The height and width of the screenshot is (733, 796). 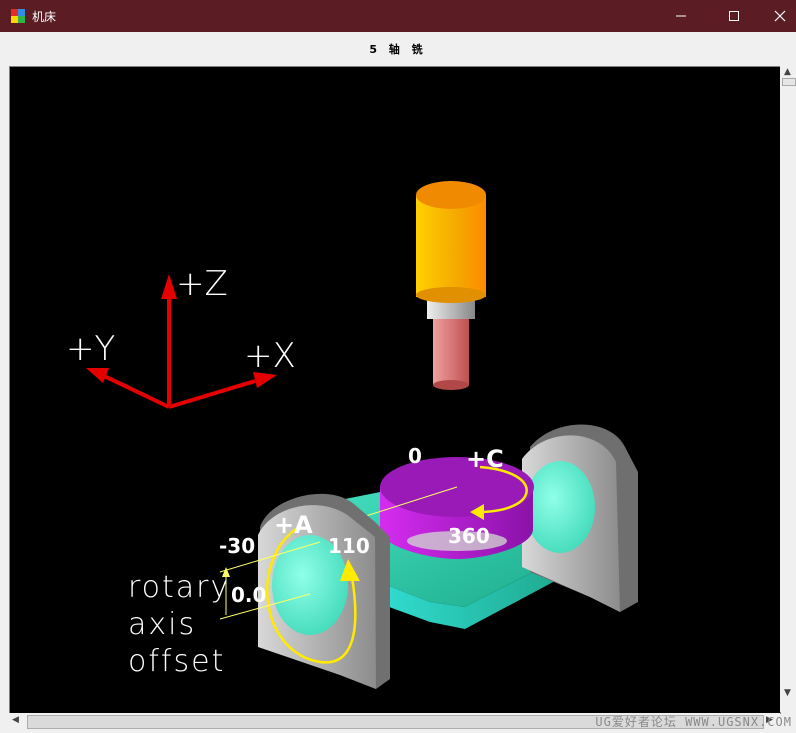 What do you see at coordinates (237, 546) in the screenshot?
I see `a-axis-min-label: -30` at bounding box center [237, 546].